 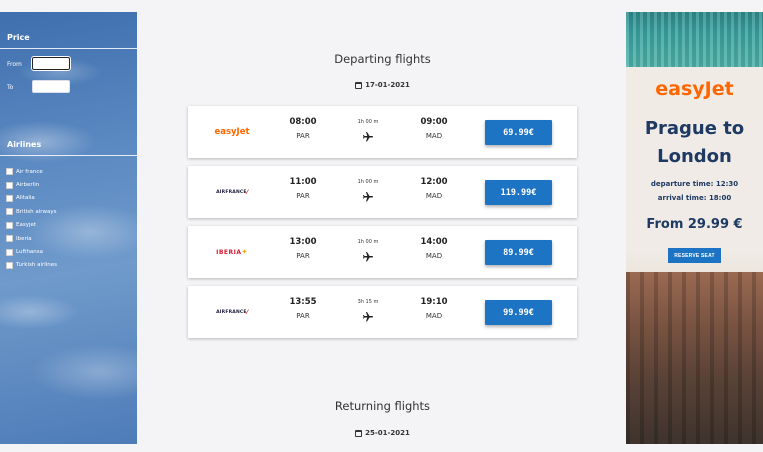 What do you see at coordinates (68, 48) in the screenshot?
I see `price-divider` at bounding box center [68, 48].